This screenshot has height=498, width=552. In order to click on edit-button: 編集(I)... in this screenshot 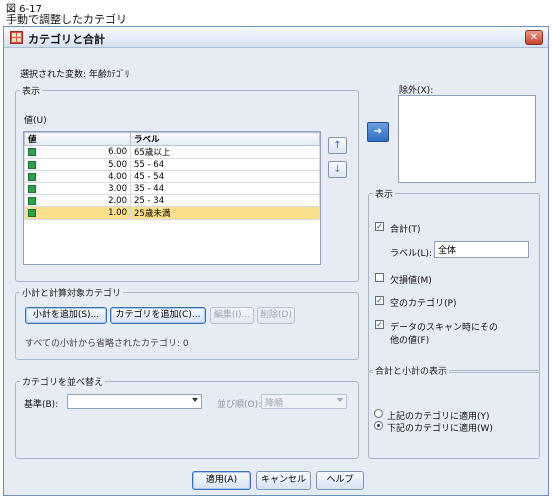, I will do `click(232, 315)`.